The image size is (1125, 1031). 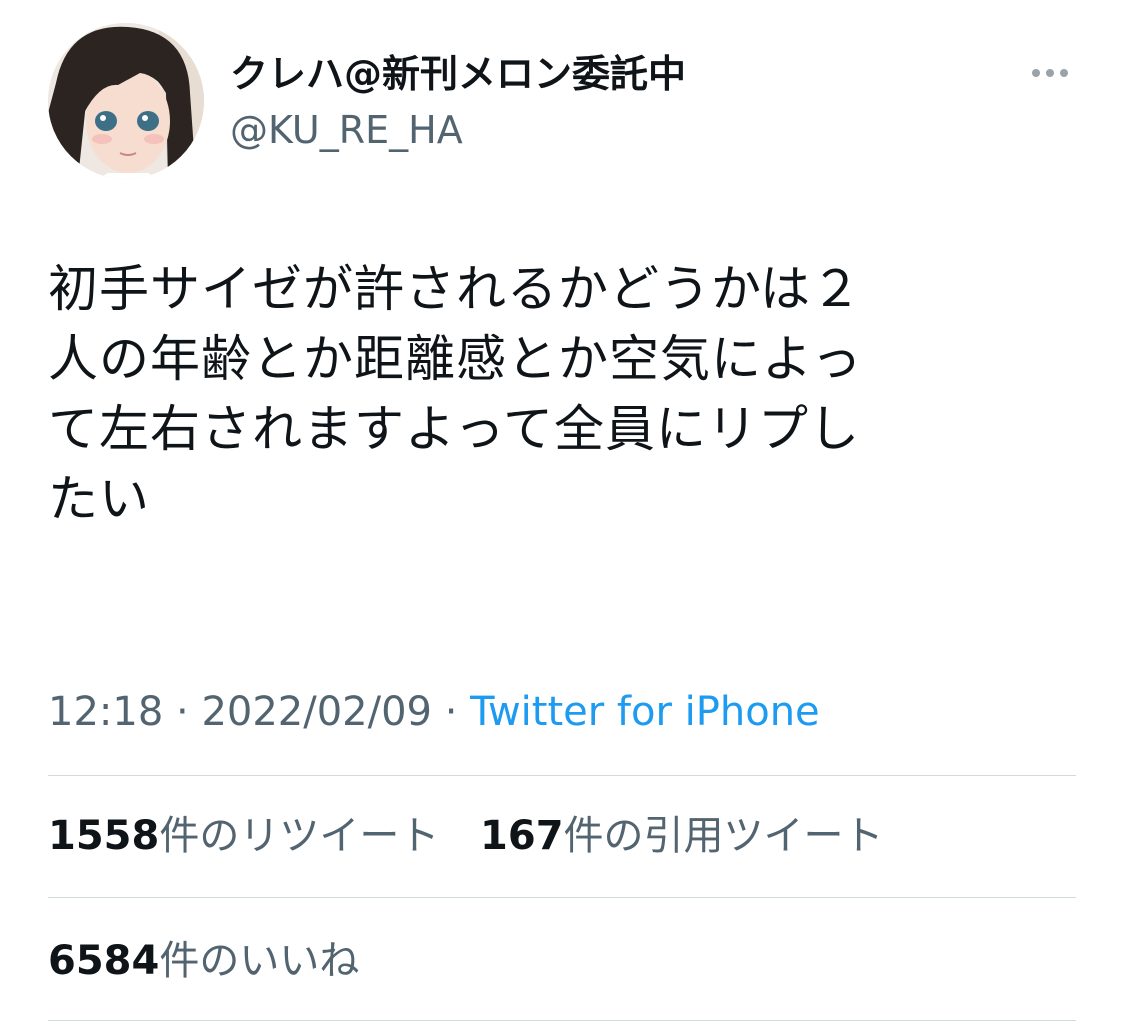 I want to click on tweet-time: 12:18, so click(x=106, y=712).